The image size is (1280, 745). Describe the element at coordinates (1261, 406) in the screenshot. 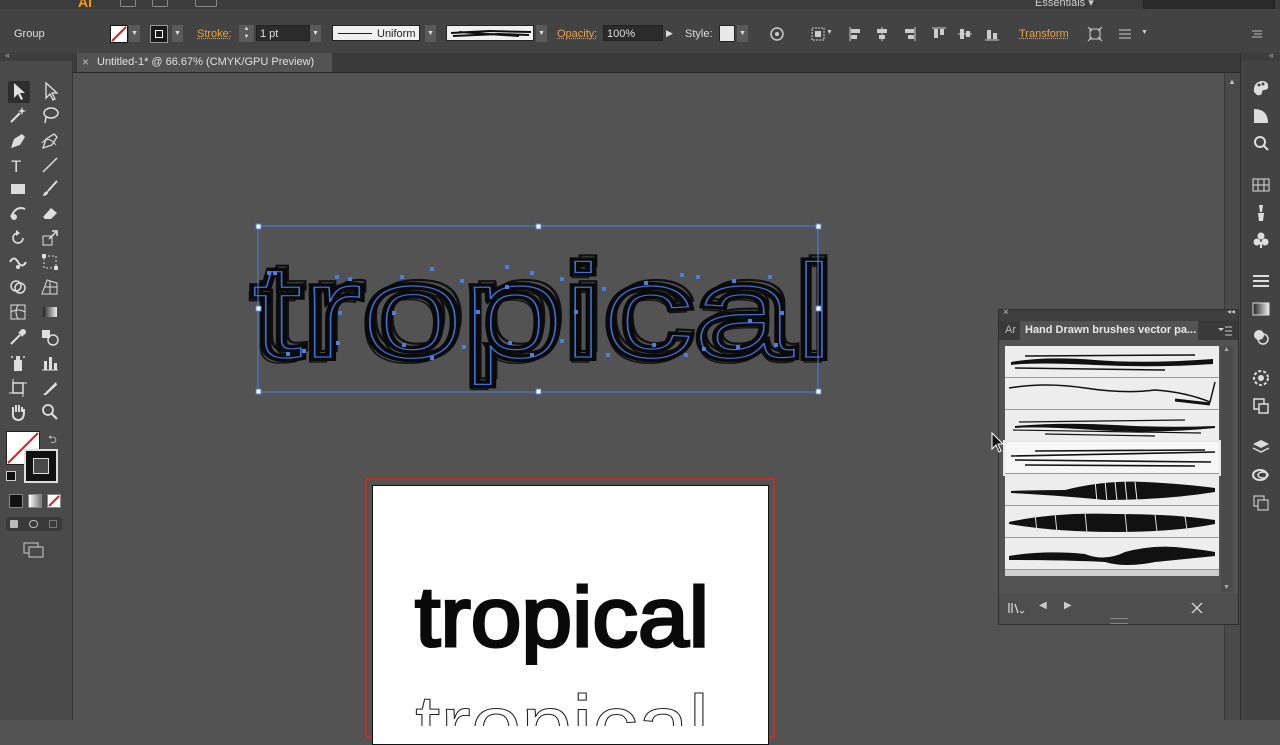

I see `artboards-panel-icon` at that location.